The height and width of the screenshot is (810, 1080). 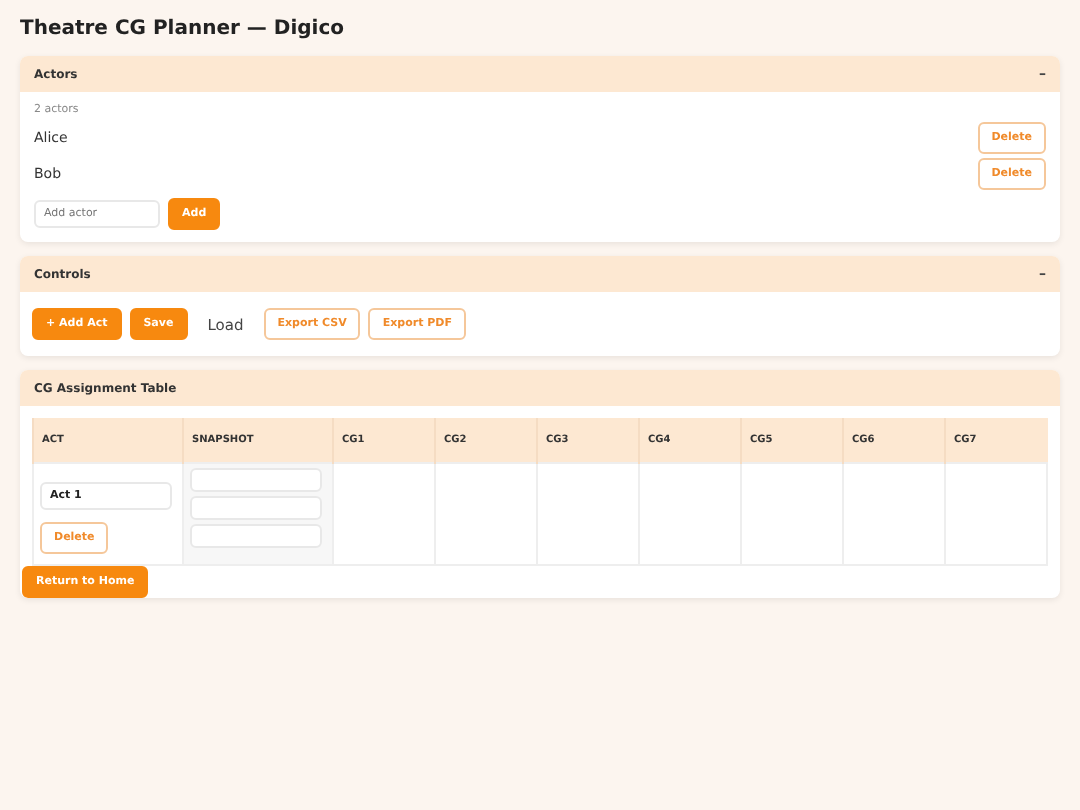 What do you see at coordinates (183, 29) in the screenshot?
I see `page-title: Theatre CG Planner — Digico` at bounding box center [183, 29].